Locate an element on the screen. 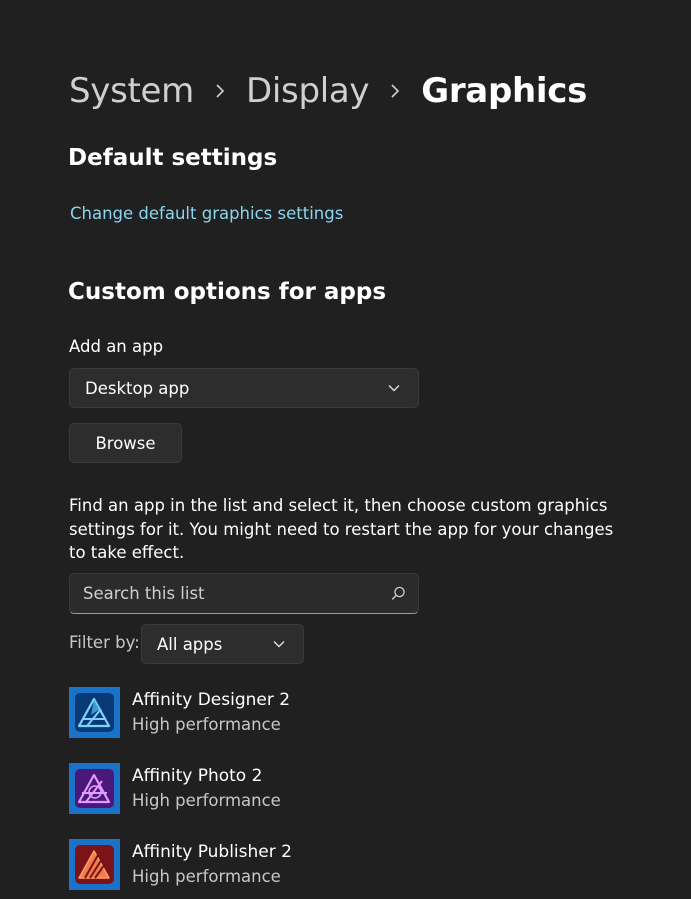 Image resolution: width=691 pixels, height=899 pixels. app-name: Affinity Publisher 2 is located at coordinates (212, 851).